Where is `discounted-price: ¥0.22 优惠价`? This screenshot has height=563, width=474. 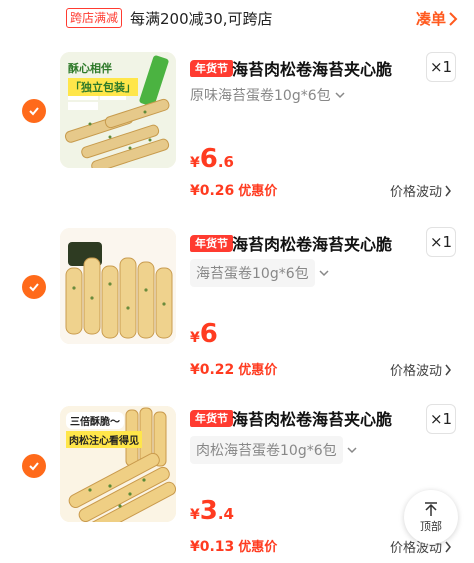
discounted-price: ¥0.22 优惠价 is located at coordinates (233, 368).